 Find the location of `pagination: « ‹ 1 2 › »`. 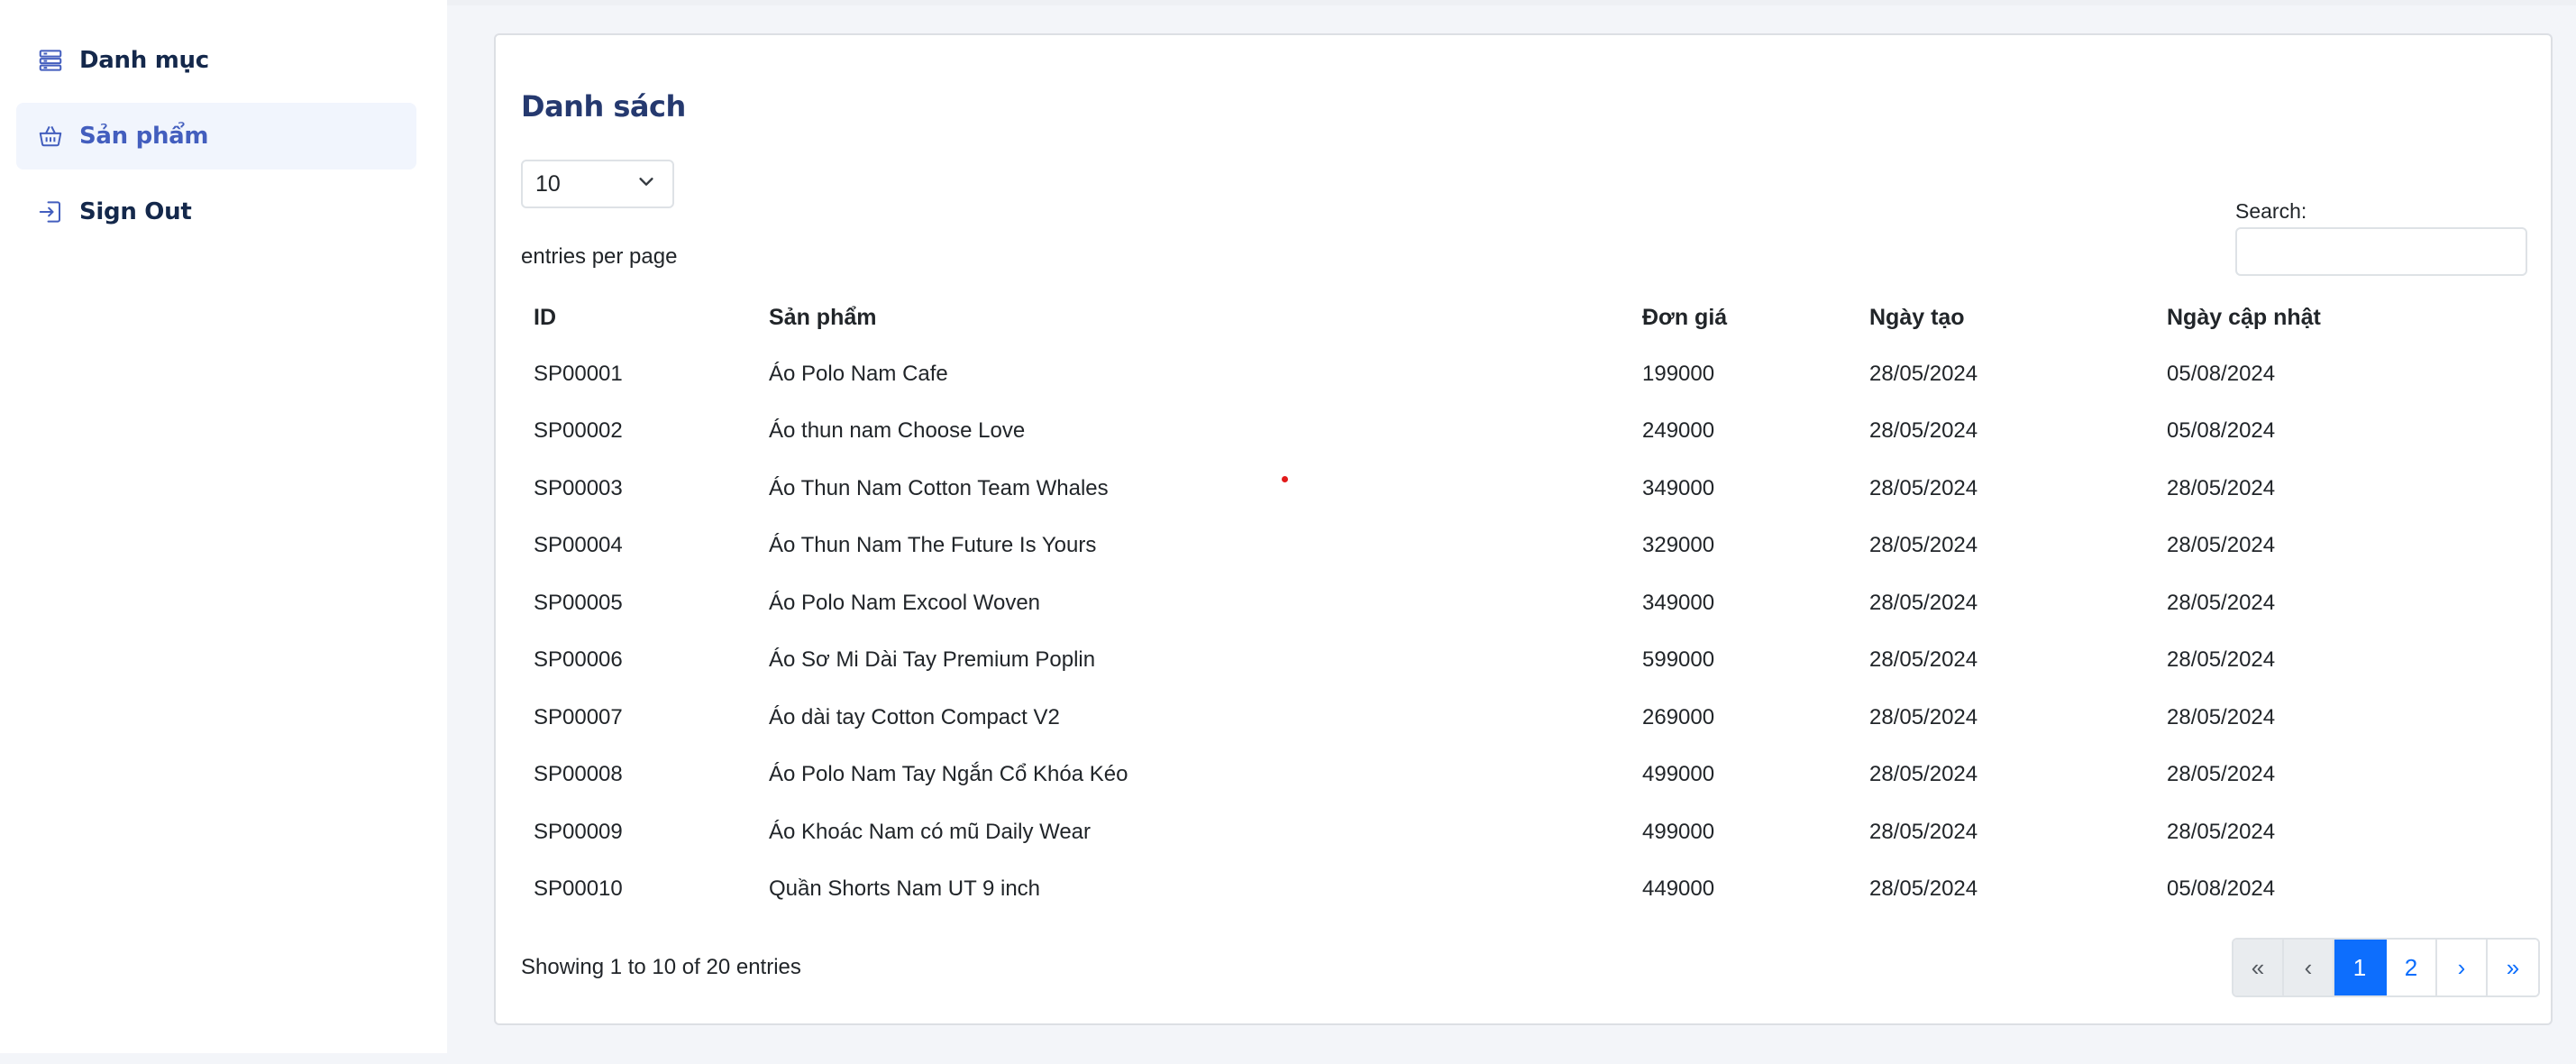

pagination: « ‹ 1 2 › » is located at coordinates (2386, 968).